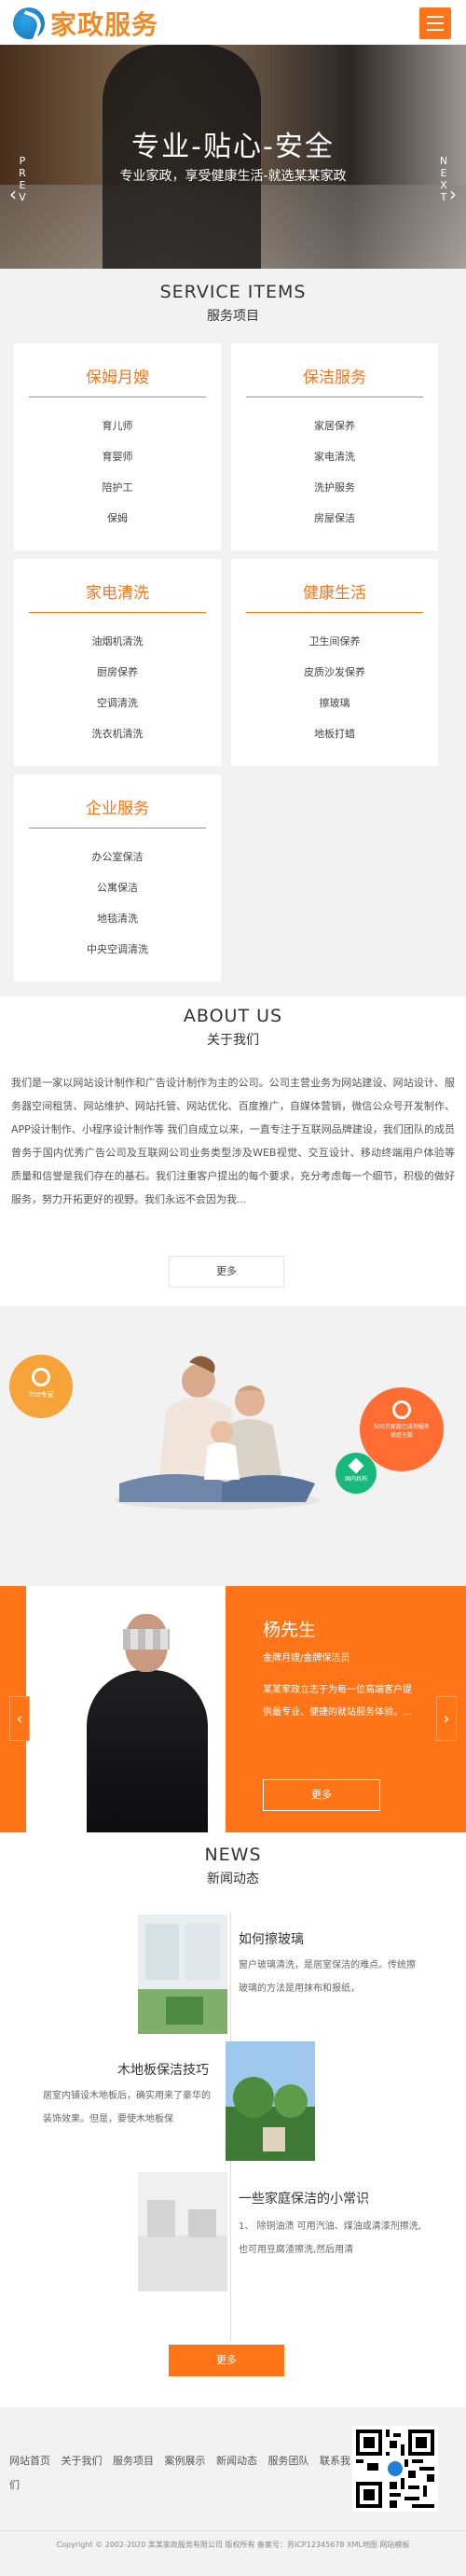 The image size is (466, 2576). Describe the element at coordinates (117, 518) in the screenshot. I see `service-item: 保姆` at that location.